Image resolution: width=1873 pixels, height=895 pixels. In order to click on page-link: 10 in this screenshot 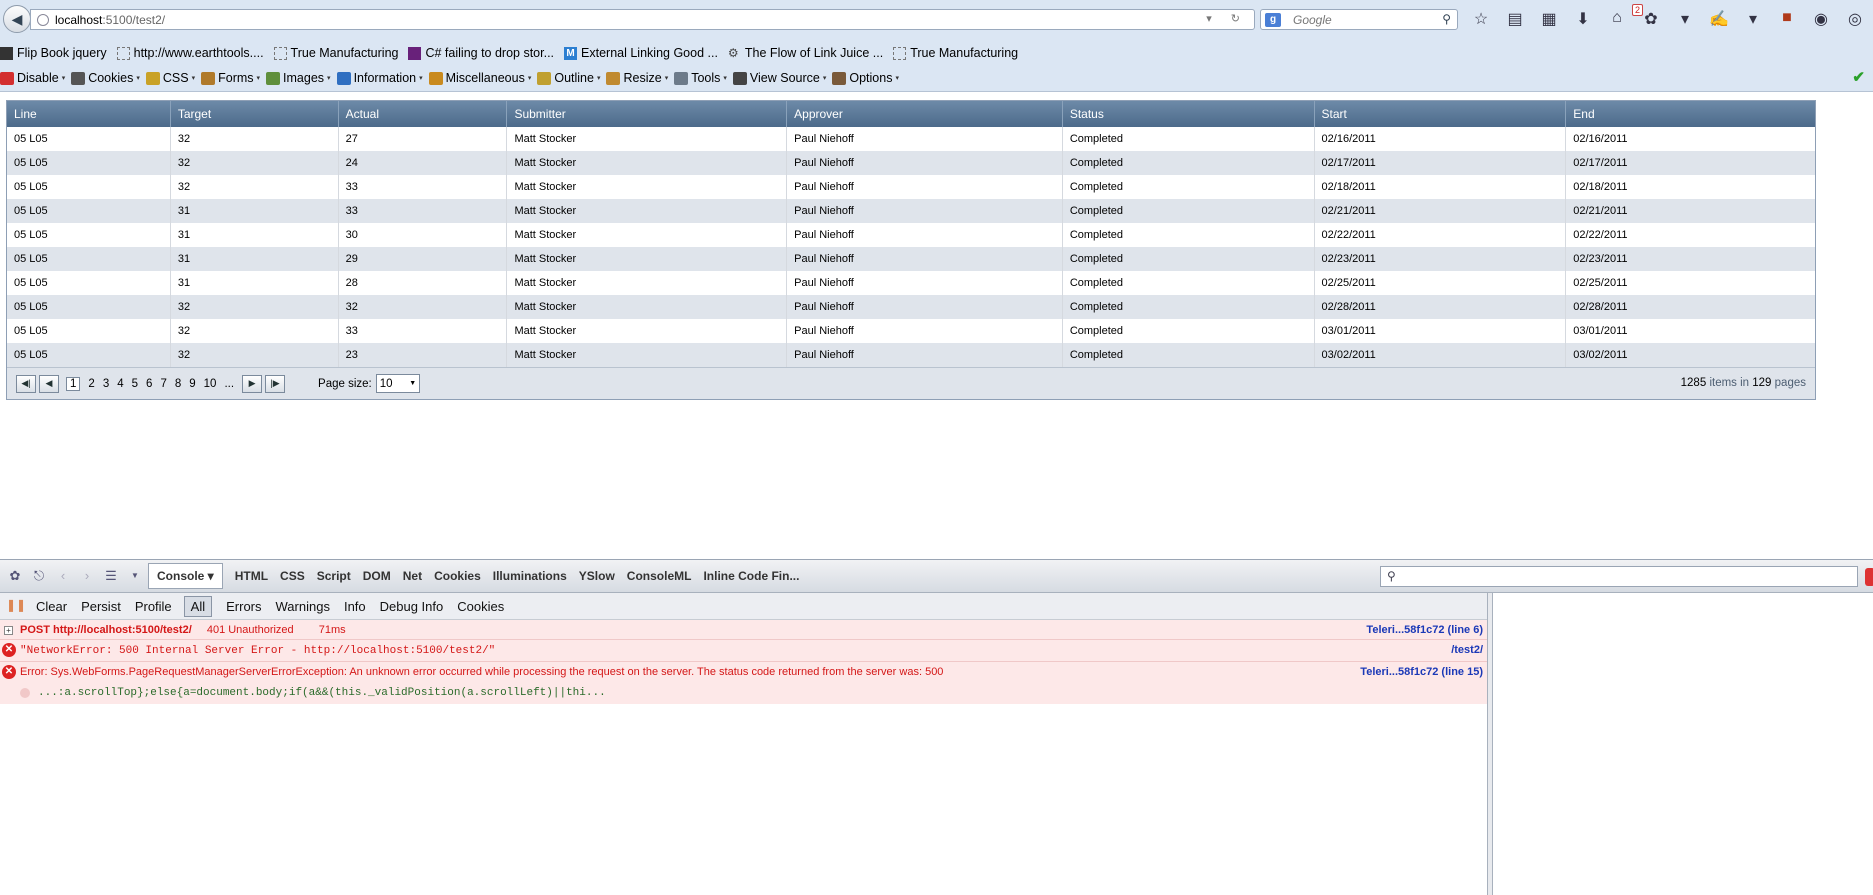, I will do `click(210, 384)`.